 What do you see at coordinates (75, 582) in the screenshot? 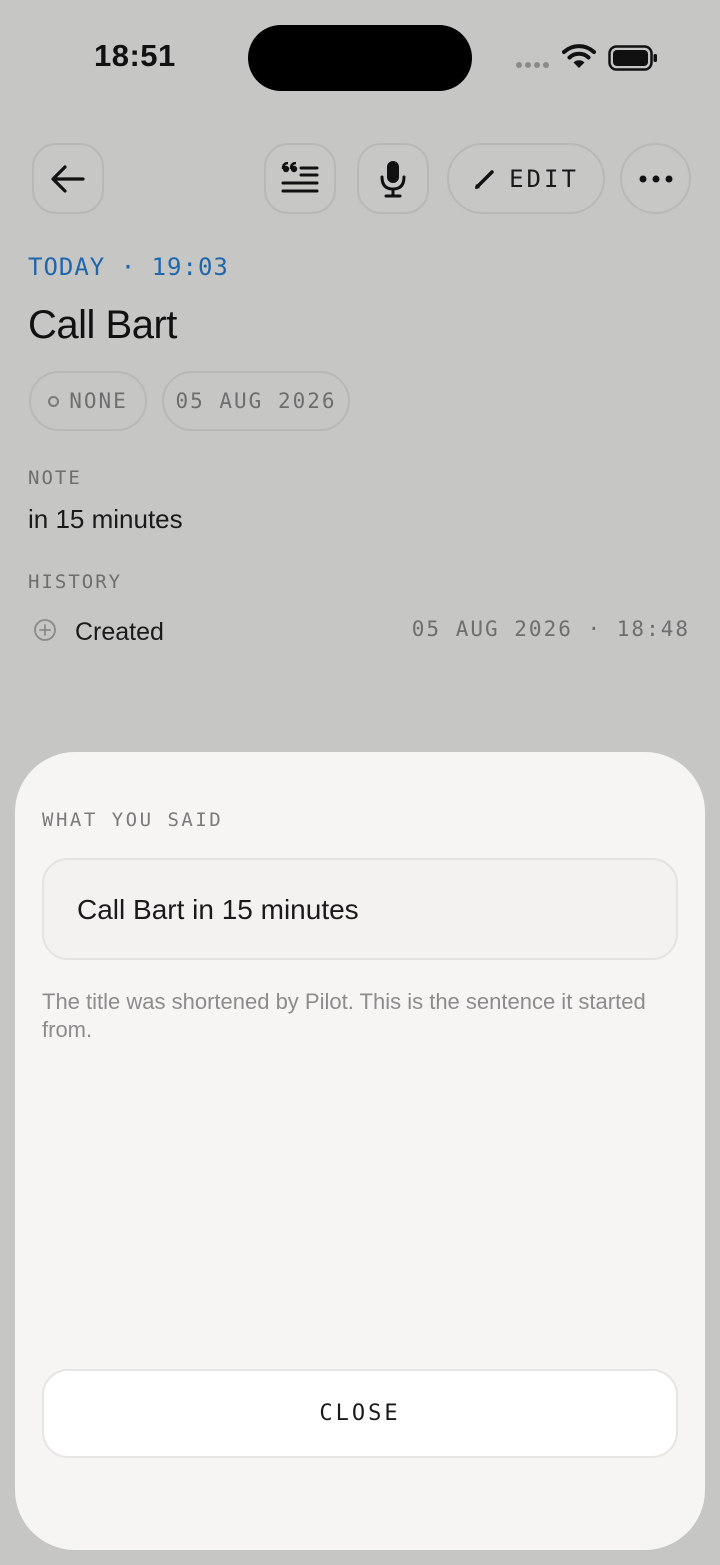
I see `history-label: HISTORY` at bounding box center [75, 582].